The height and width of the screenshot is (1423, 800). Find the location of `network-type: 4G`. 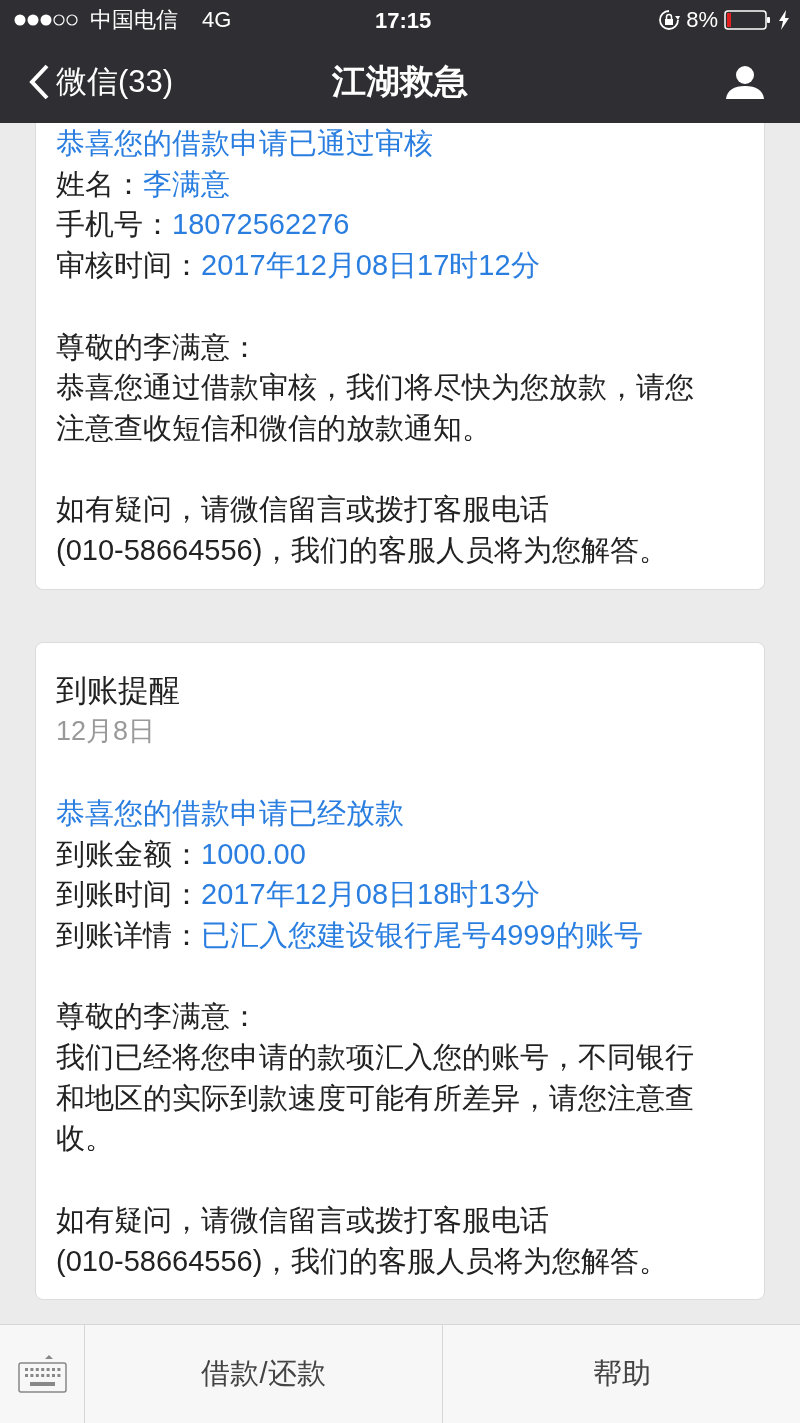

network-type: 4G is located at coordinates (217, 20).